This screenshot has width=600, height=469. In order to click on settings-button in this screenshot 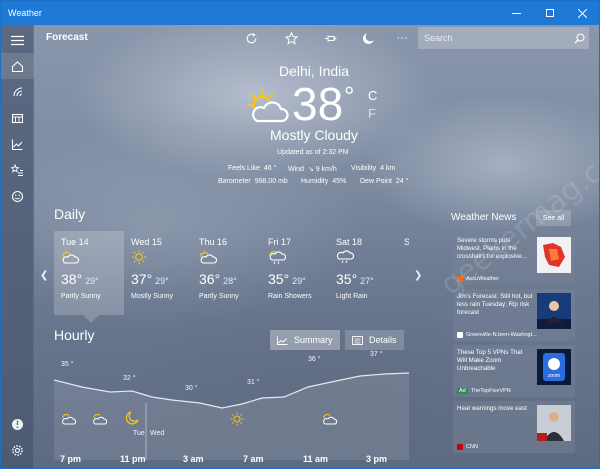, I will do `click(17, 450)`.